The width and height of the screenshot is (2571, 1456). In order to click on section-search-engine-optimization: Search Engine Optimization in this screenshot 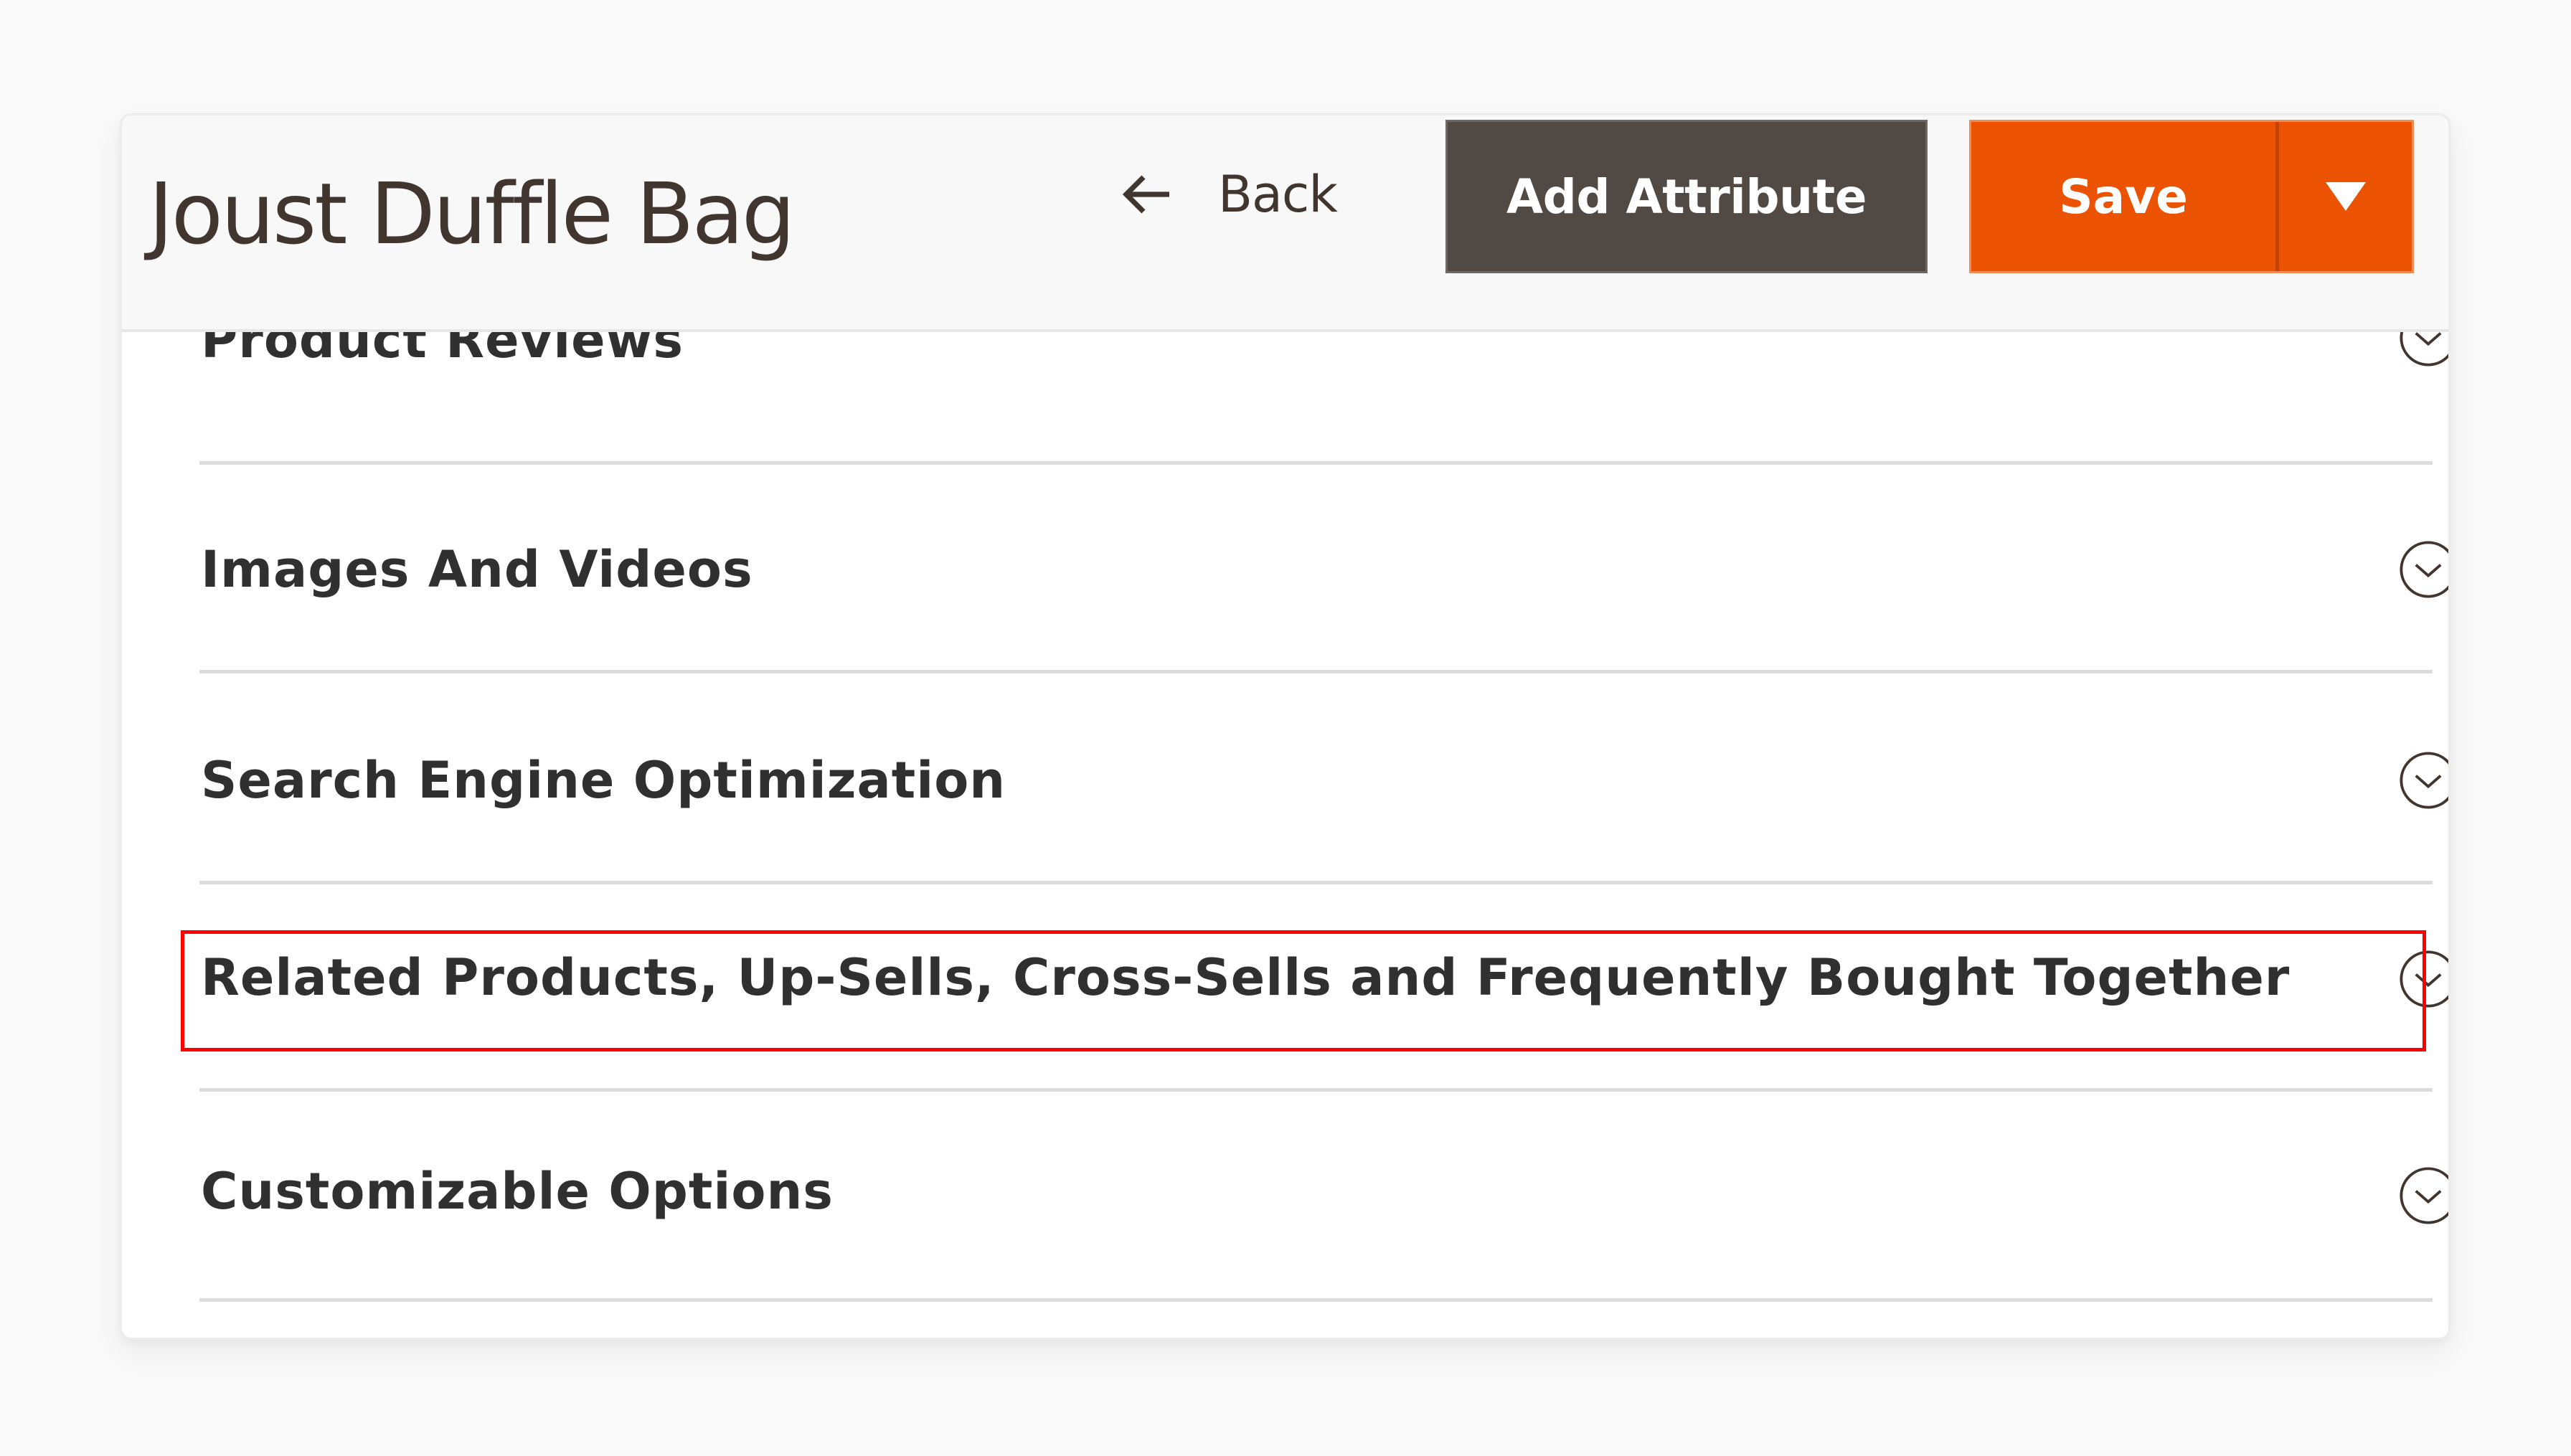, I will do `click(1323, 780)`.